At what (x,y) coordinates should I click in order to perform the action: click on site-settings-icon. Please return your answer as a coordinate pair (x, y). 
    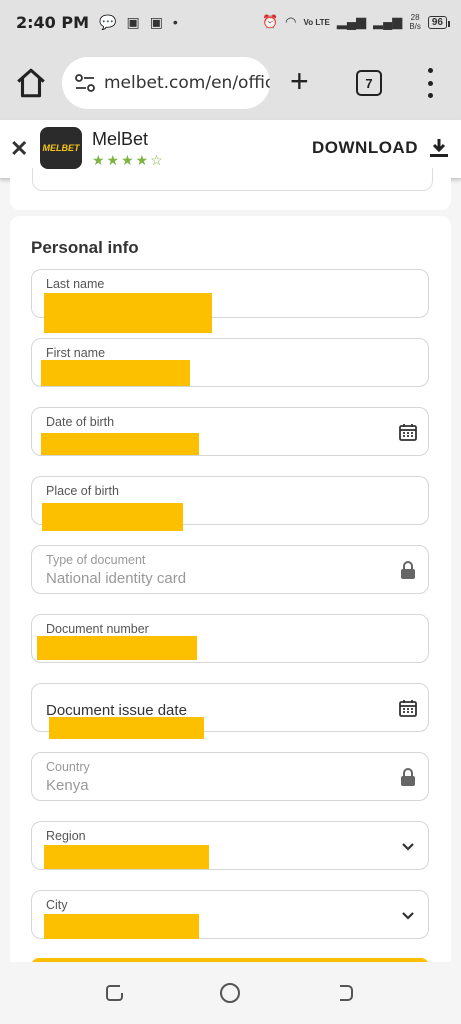
    Looking at the image, I should click on (85, 83).